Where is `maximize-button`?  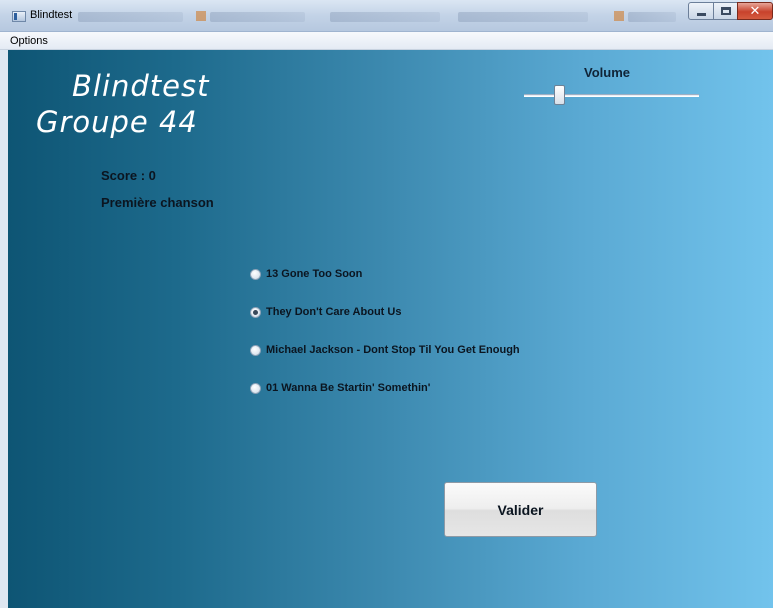
maximize-button is located at coordinates (725, 11).